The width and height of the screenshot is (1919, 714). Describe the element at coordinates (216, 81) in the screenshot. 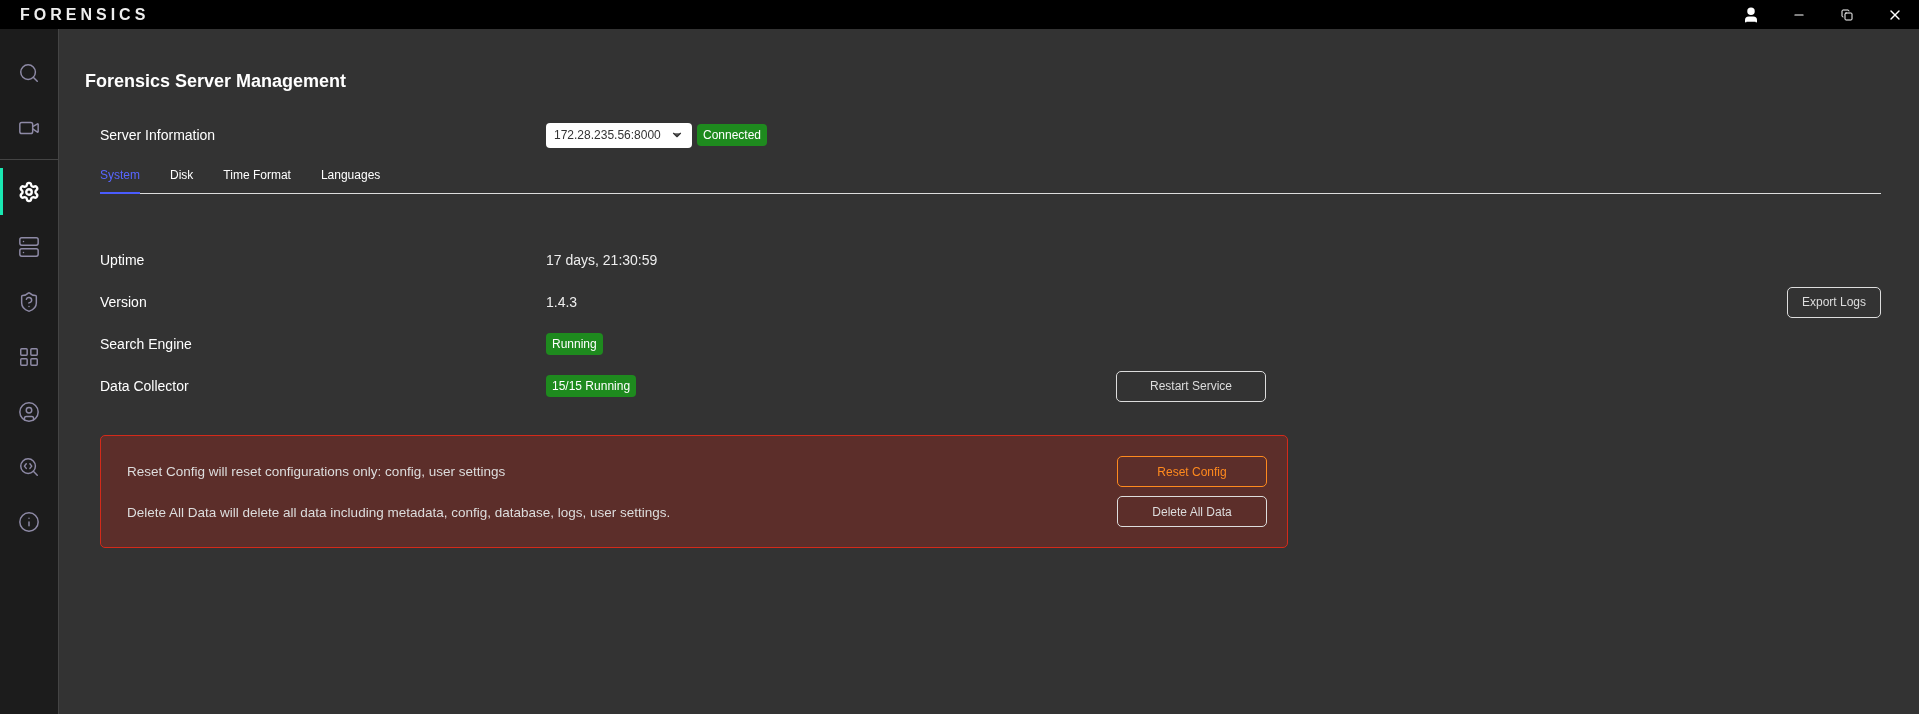

I see `page-title: Forensics Server Management` at that location.